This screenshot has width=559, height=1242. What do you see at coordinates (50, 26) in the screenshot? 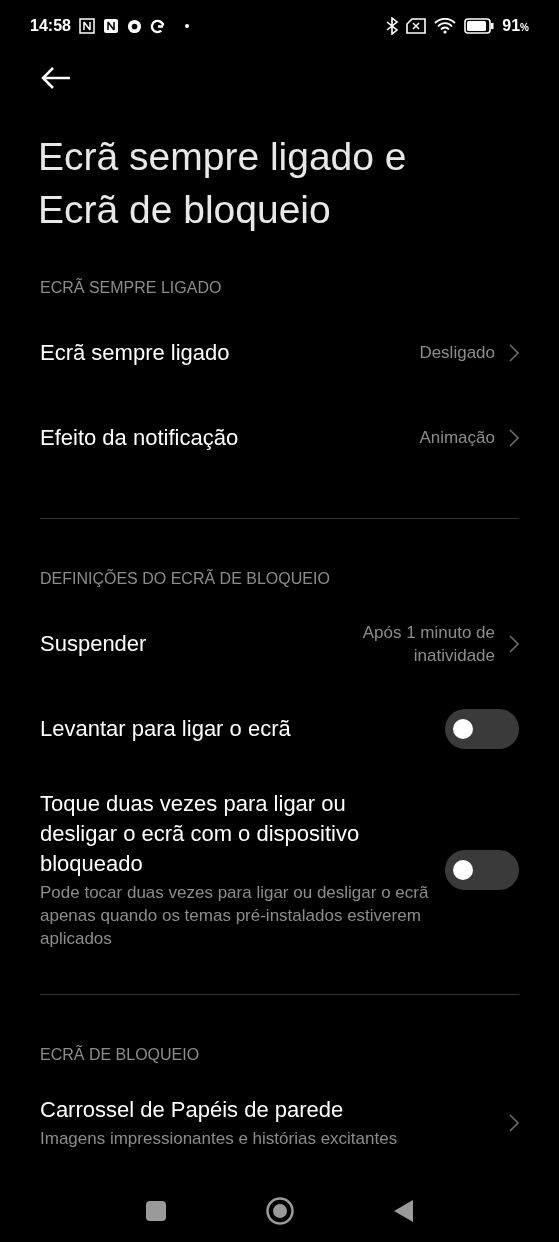
I see `clock: 14:58` at bounding box center [50, 26].